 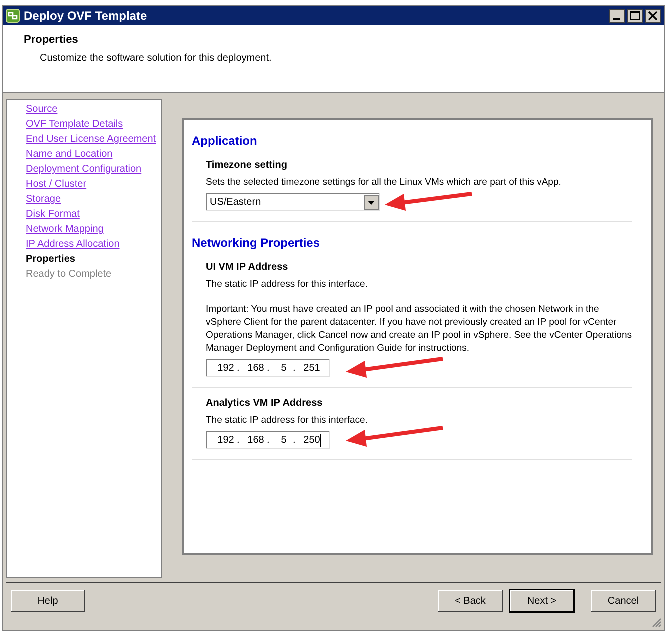 I want to click on pending-step: Ready to Complete, so click(x=69, y=274).